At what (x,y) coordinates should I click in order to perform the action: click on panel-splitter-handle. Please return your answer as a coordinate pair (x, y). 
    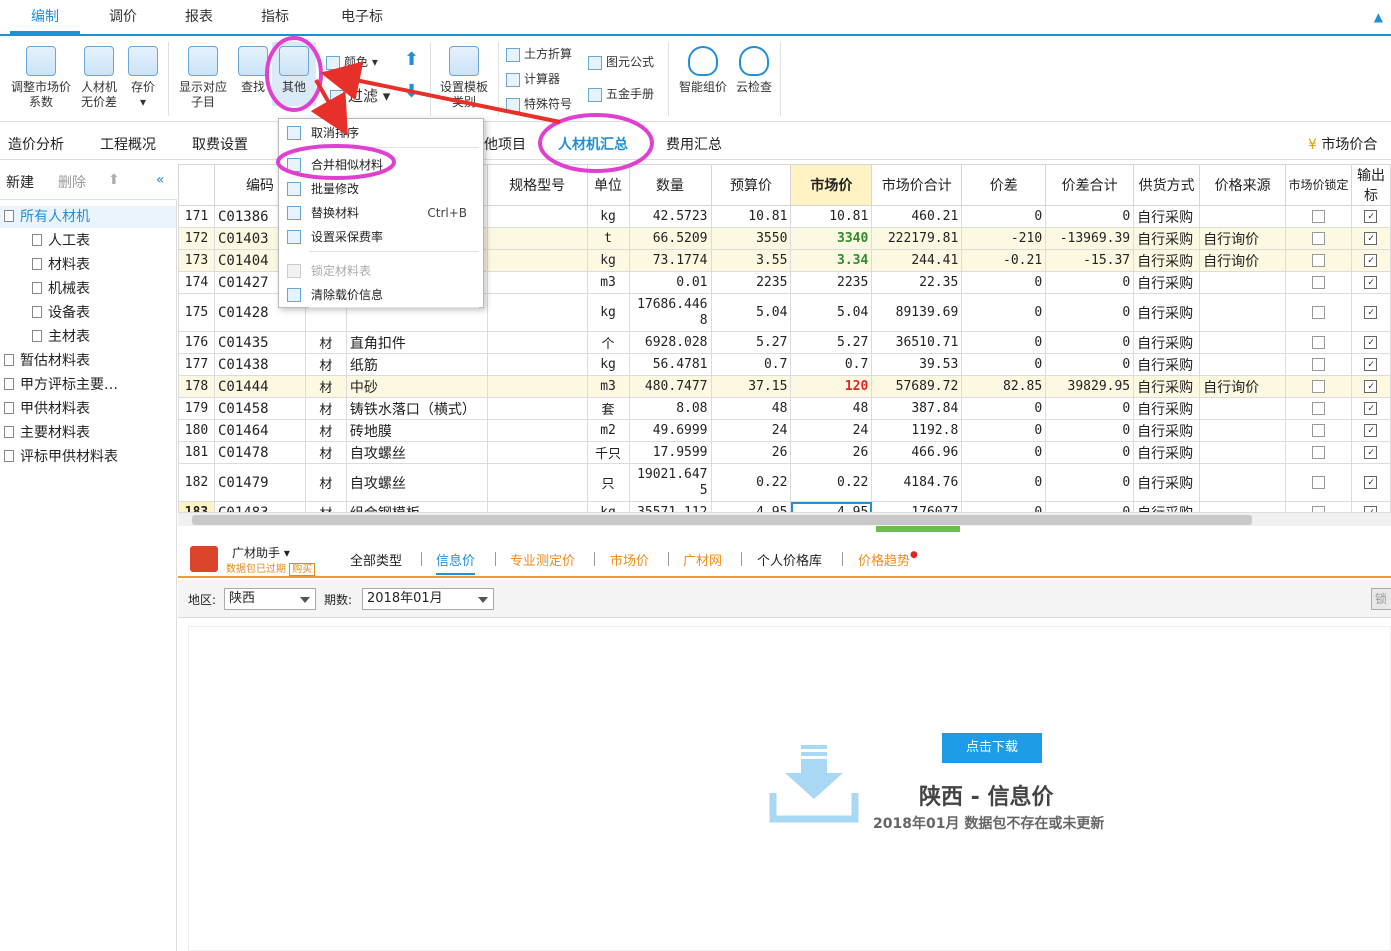
    Looking at the image, I should click on (918, 529).